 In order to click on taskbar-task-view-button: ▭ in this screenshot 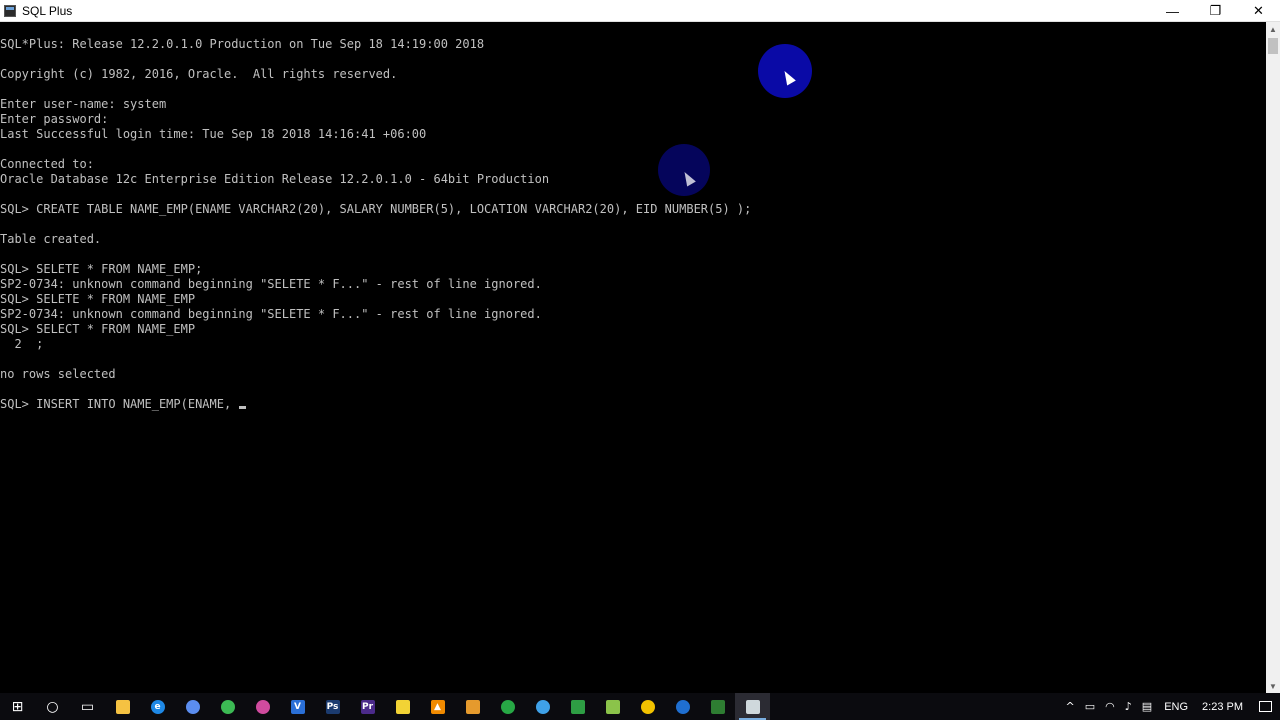, I will do `click(87, 706)`.